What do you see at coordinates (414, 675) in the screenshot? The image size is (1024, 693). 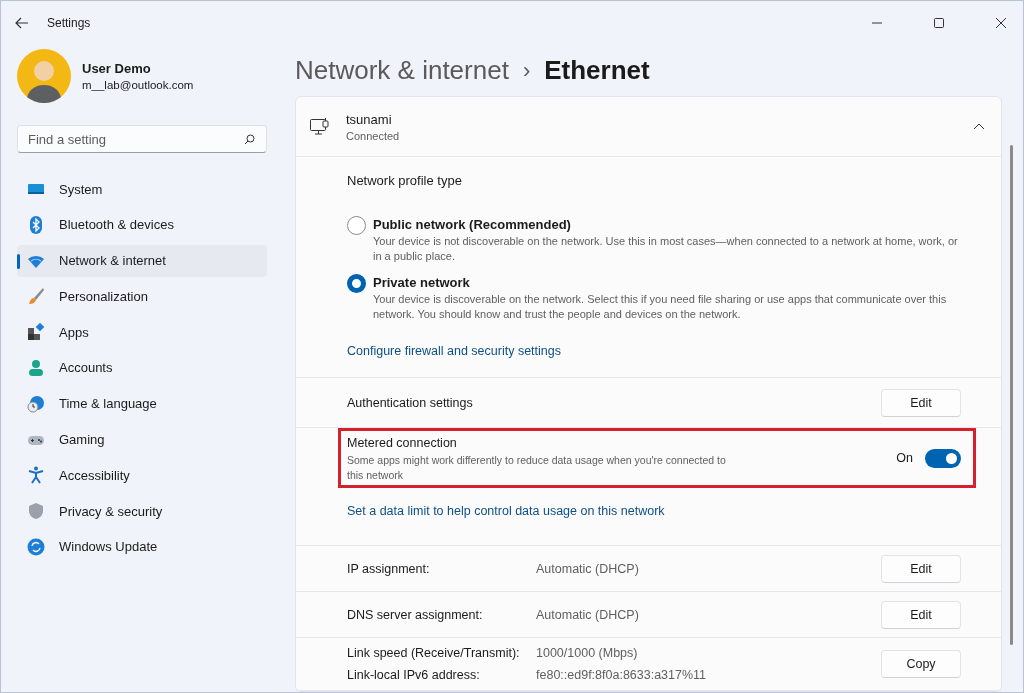 I see `property-label: Link-local IPv6 address:` at bounding box center [414, 675].